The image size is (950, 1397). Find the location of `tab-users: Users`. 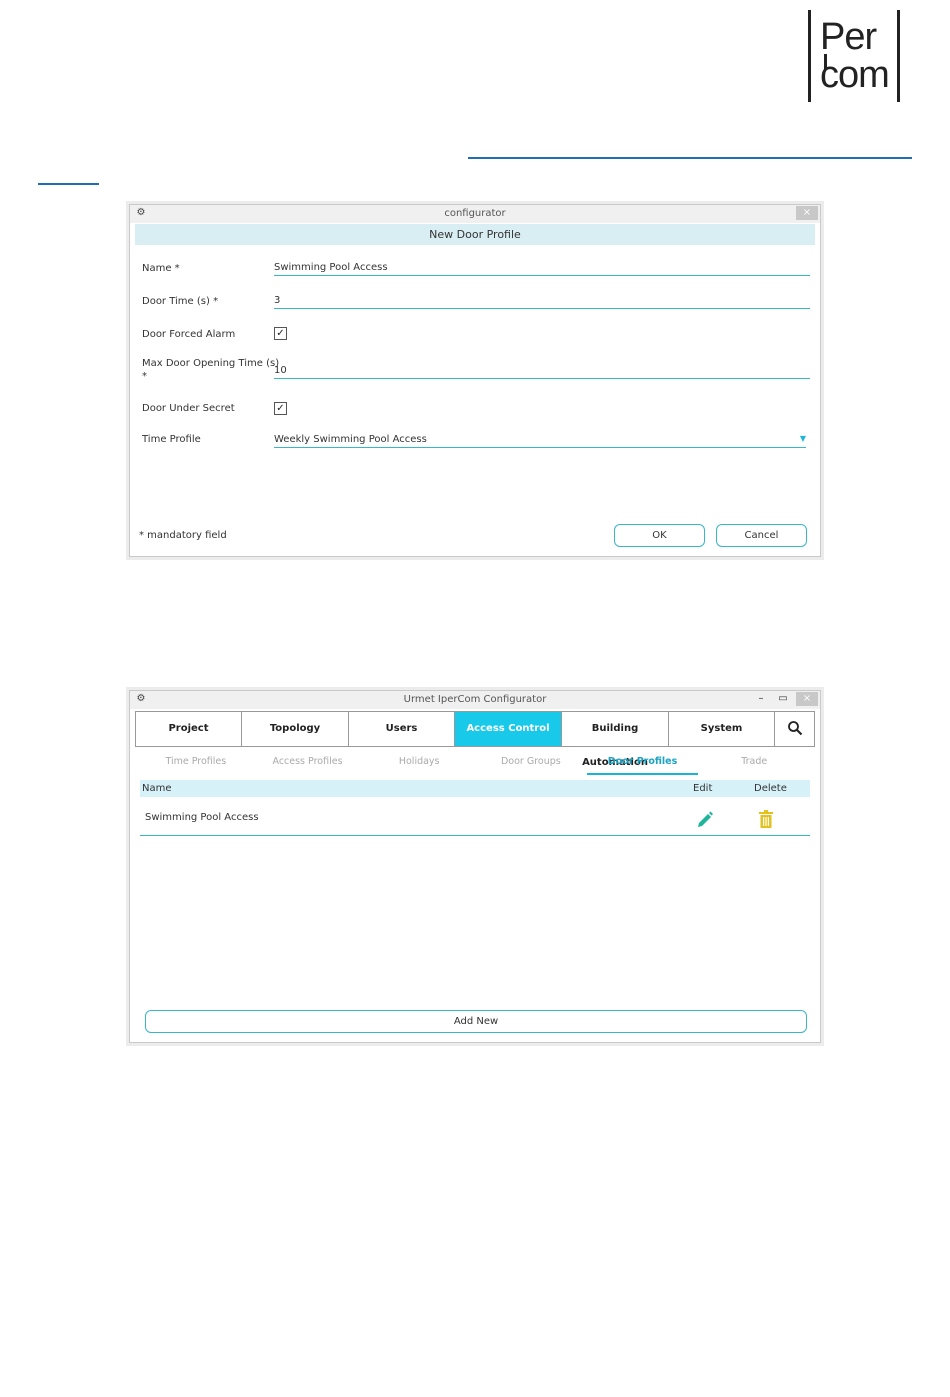

tab-users: Users is located at coordinates (402, 729).